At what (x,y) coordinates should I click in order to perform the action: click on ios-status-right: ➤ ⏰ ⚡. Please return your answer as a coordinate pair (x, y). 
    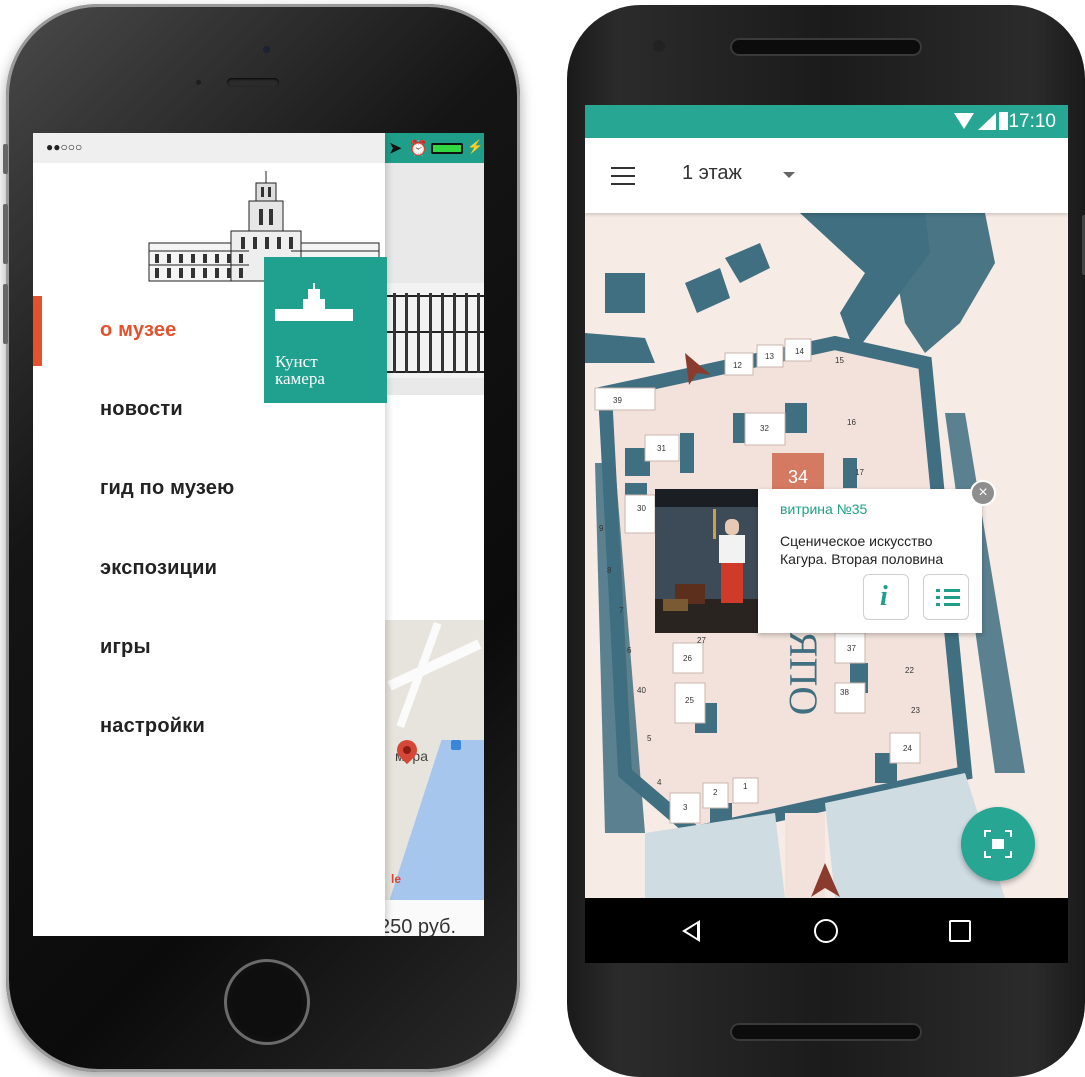
    Looking at the image, I should click on (434, 148).